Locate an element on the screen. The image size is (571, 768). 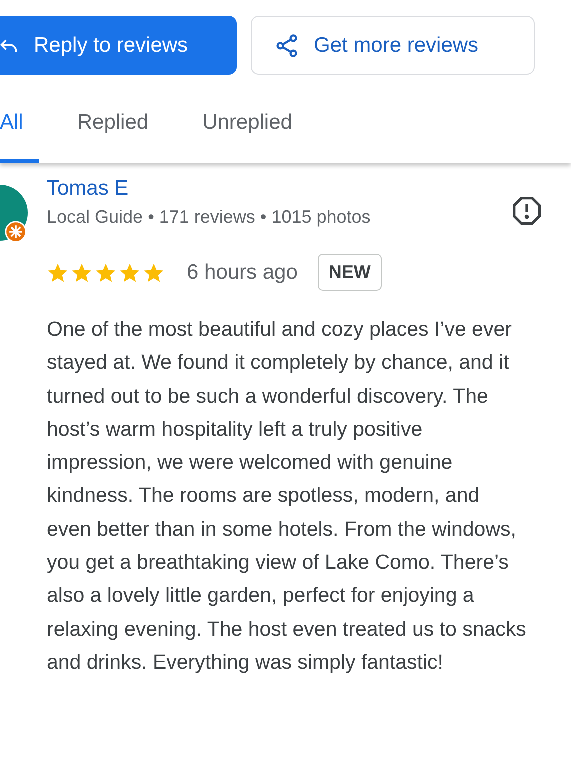
share-icon is located at coordinates (287, 45).